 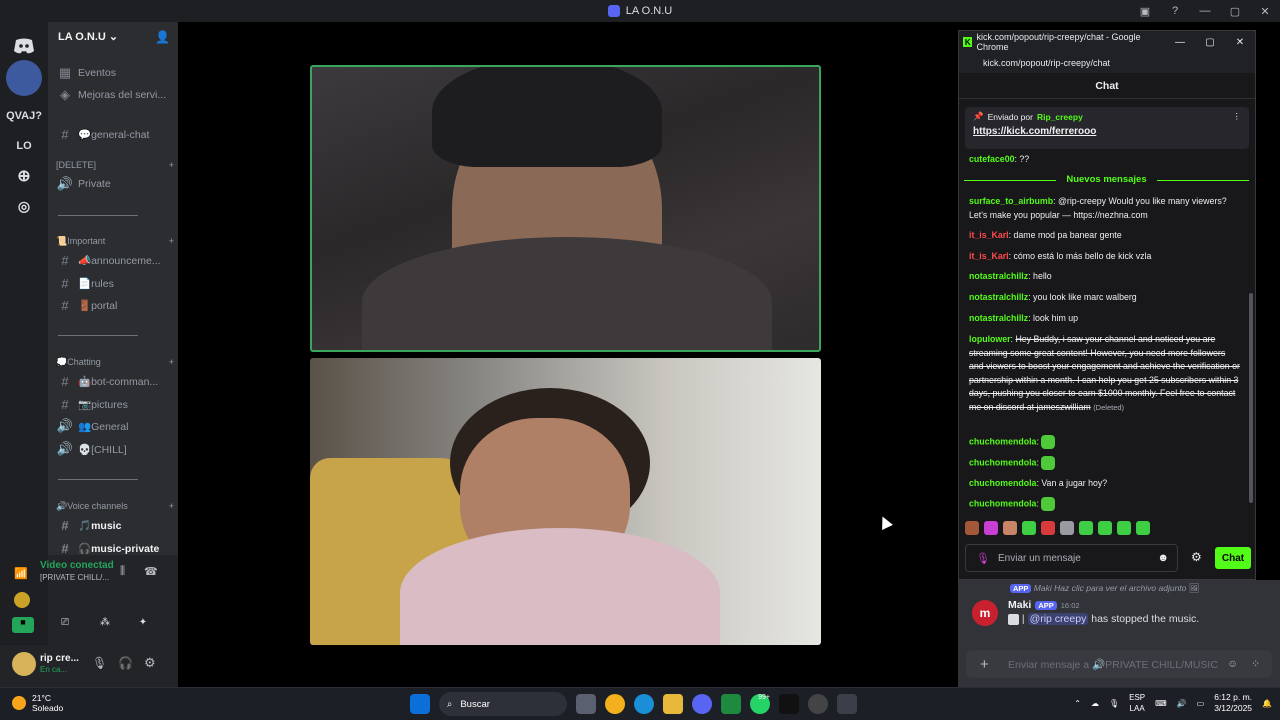 What do you see at coordinates (503, 704) in the screenshot?
I see `taskbar-search: ⌕ Buscar` at bounding box center [503, 704].